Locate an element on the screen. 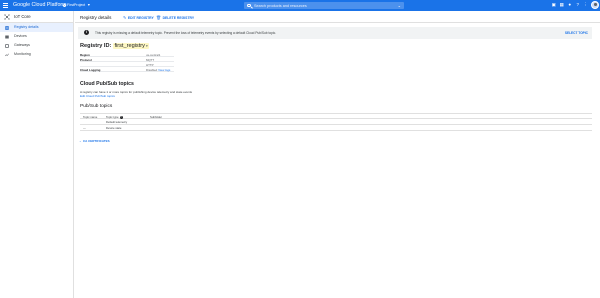  project-selector: FirstProject ▼ is located at coordinates (77, 5).